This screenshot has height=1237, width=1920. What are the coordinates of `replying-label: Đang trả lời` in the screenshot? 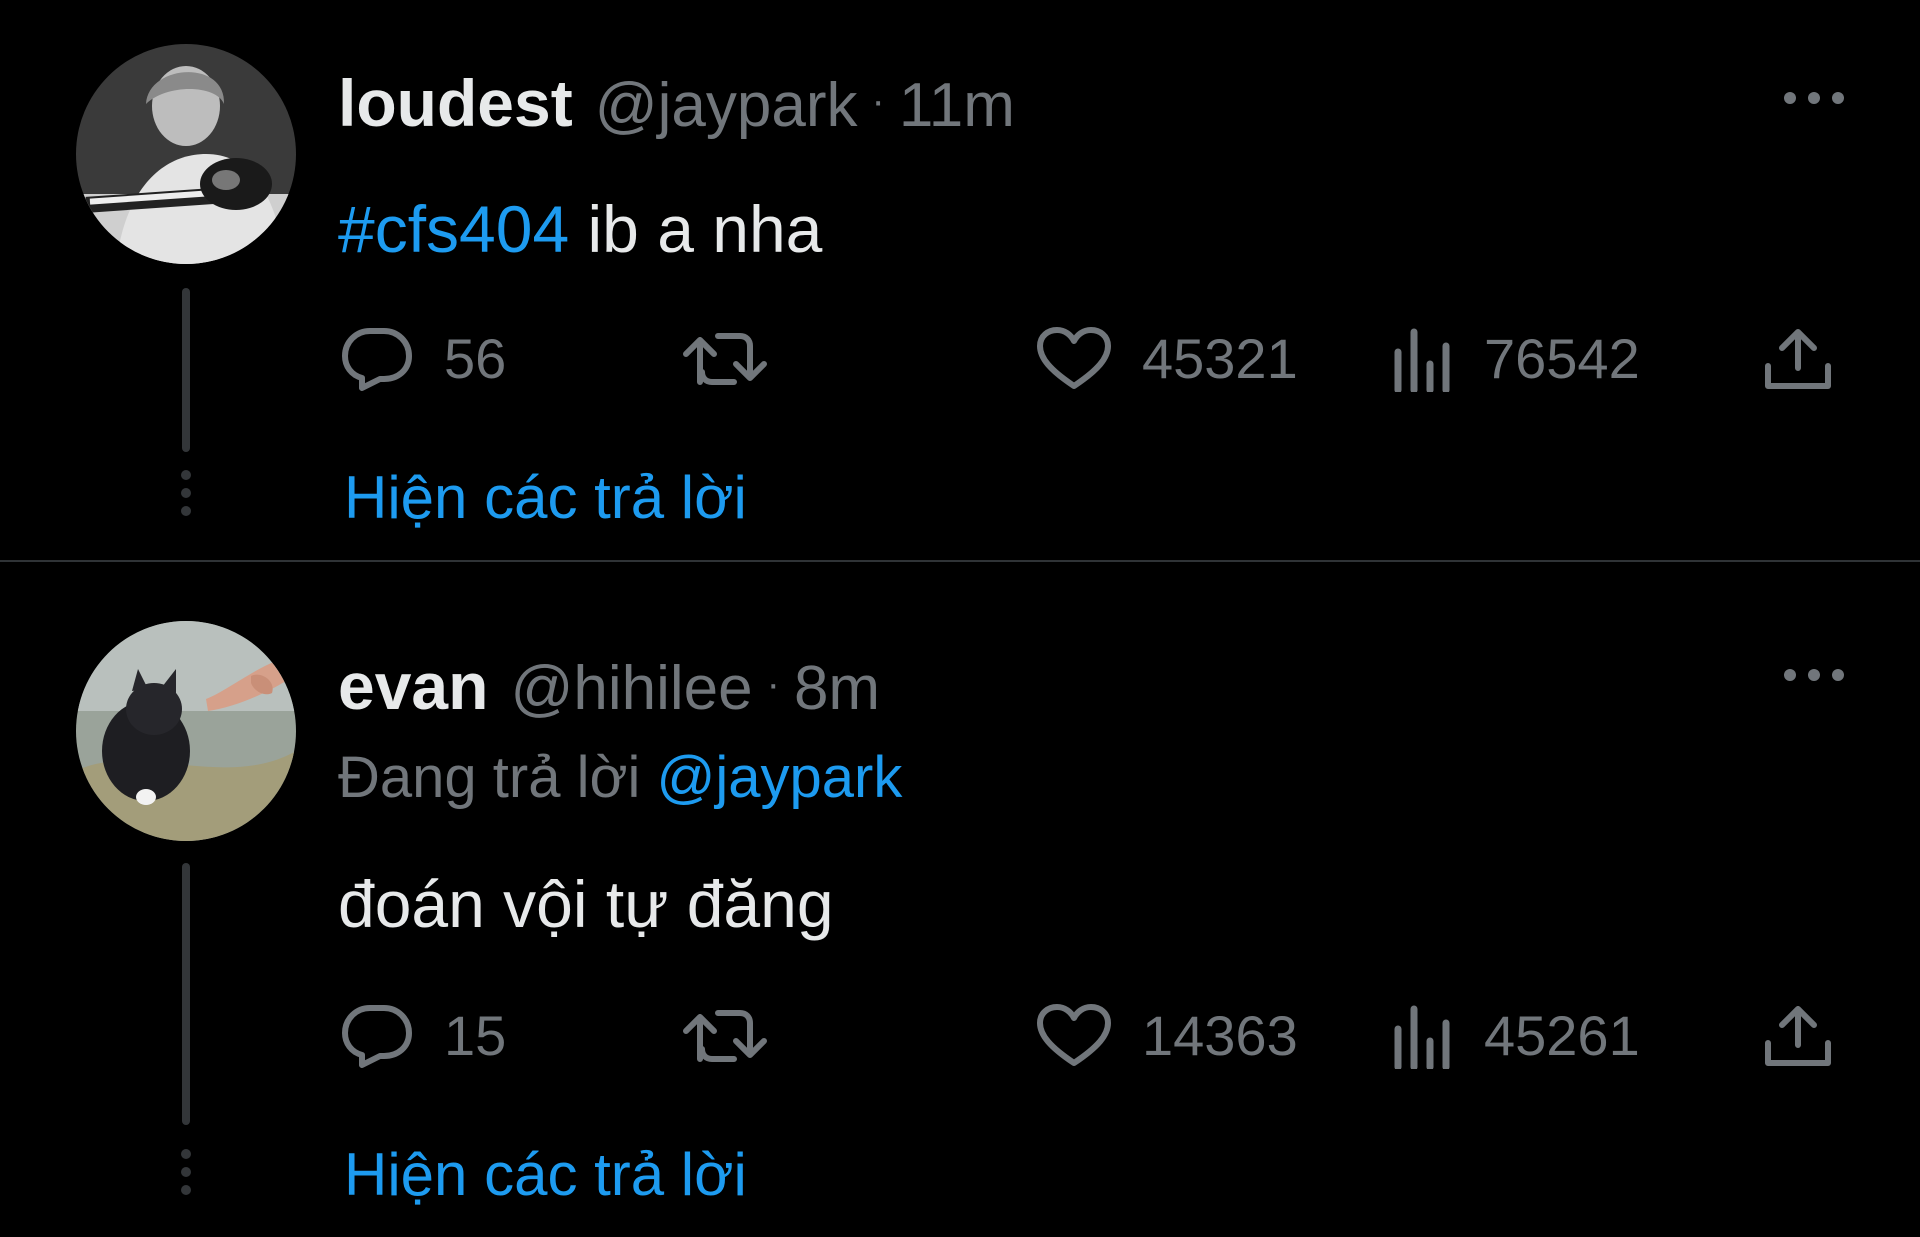 It's located at (497, 777).